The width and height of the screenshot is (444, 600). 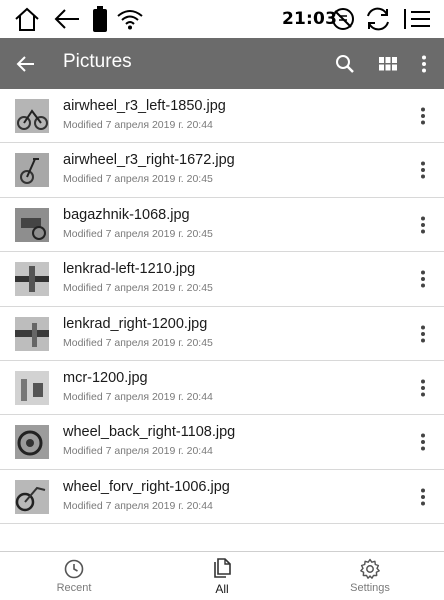 I want to click on menu-icon, so click(x=417, y=19).